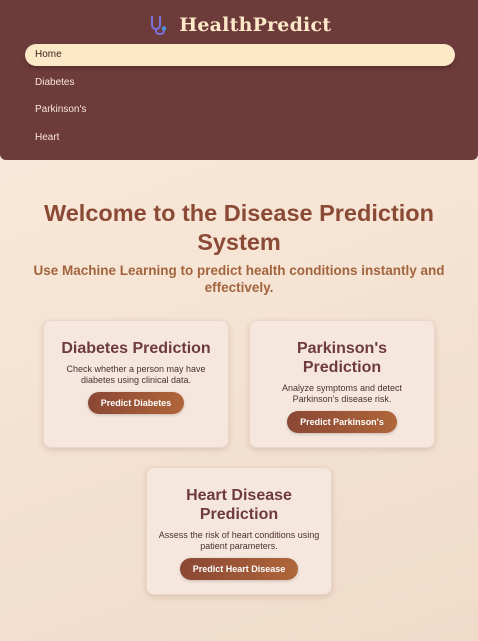 Image resolution: width=478 pixels, height=641 pixels. Describe the element at coordinates (240, 83) in the screenshot. I see `nav-item-diabetes: Diabetes` at that location.